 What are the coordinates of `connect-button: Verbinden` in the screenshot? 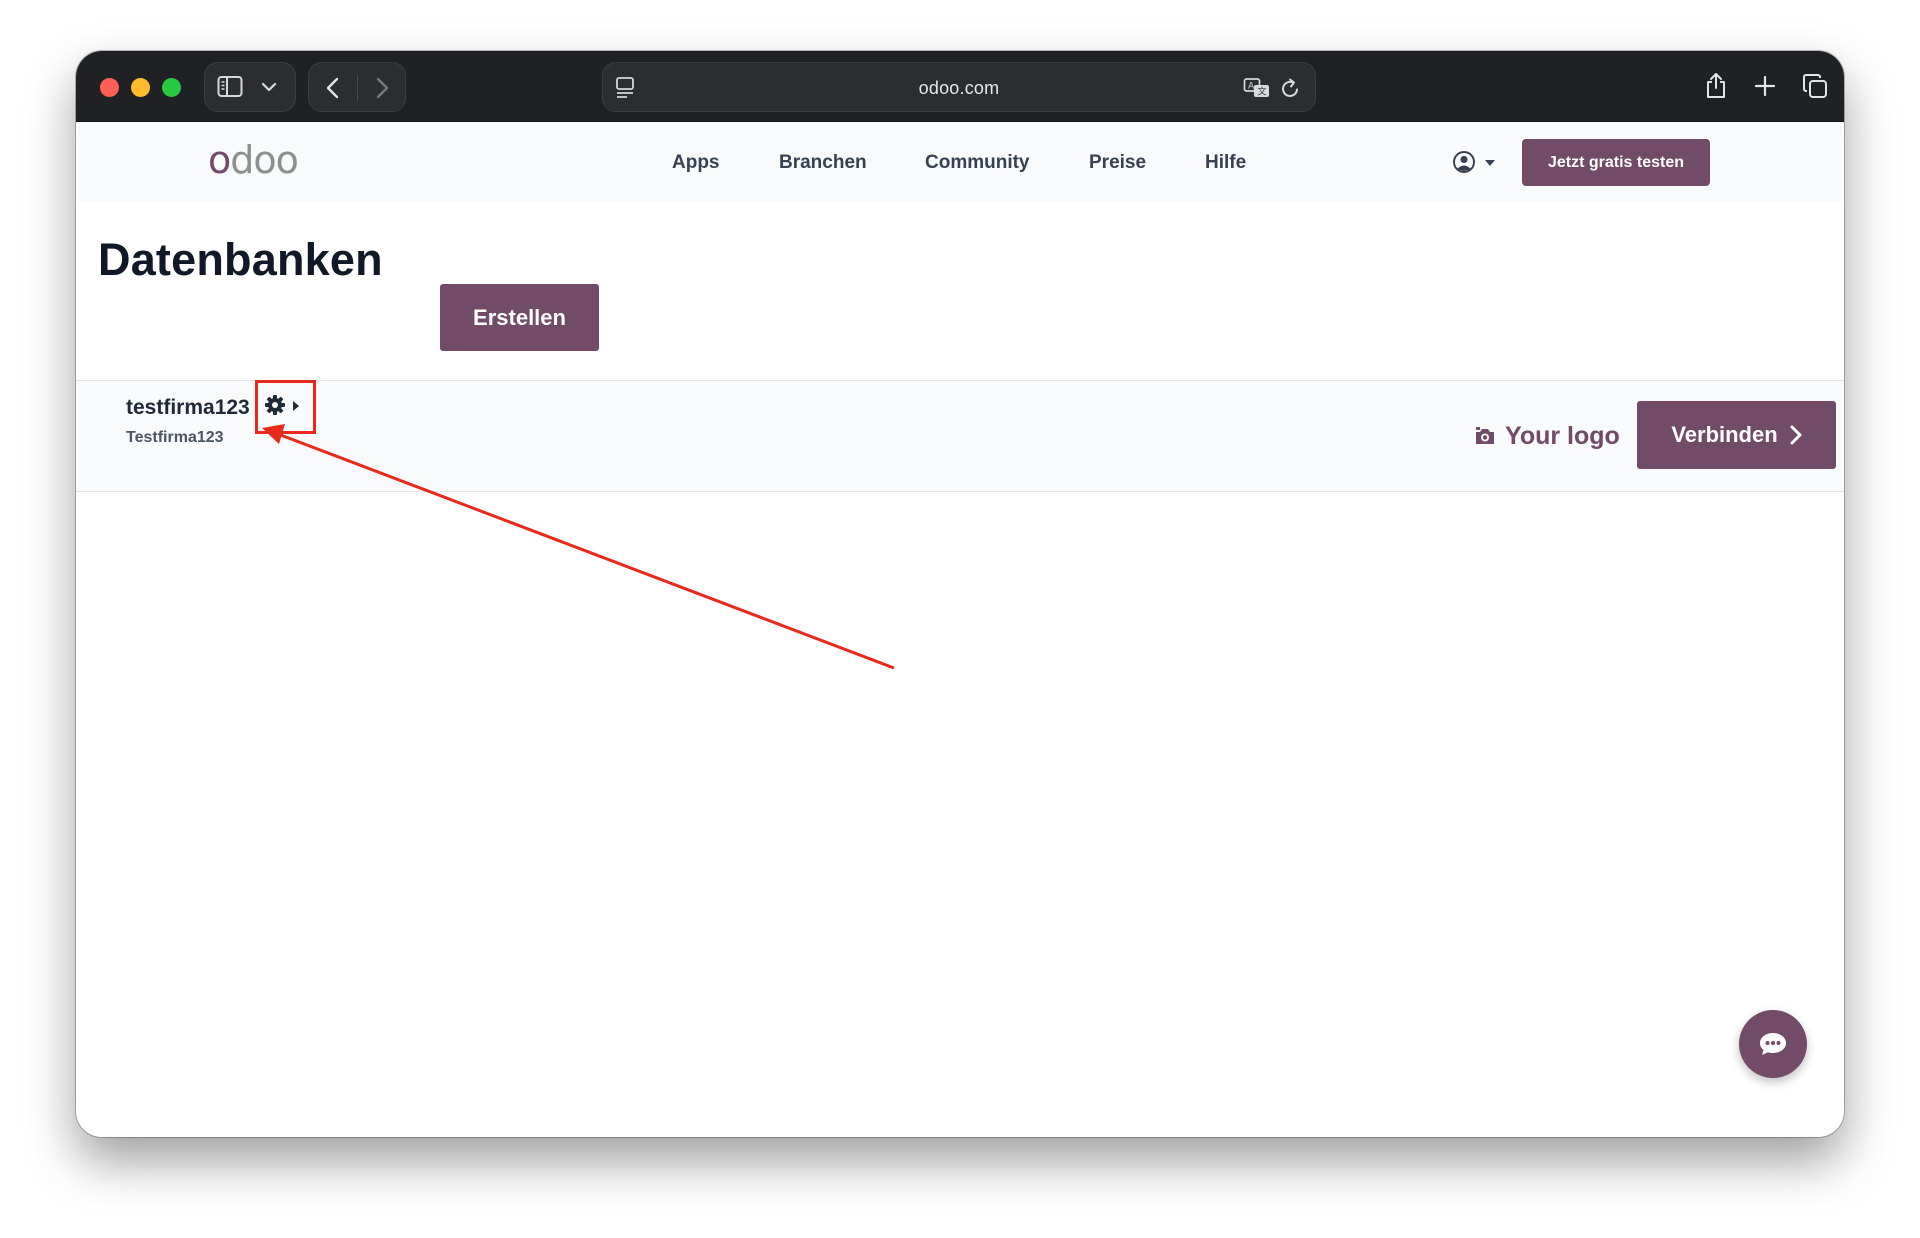 It's located at (1736, 435).